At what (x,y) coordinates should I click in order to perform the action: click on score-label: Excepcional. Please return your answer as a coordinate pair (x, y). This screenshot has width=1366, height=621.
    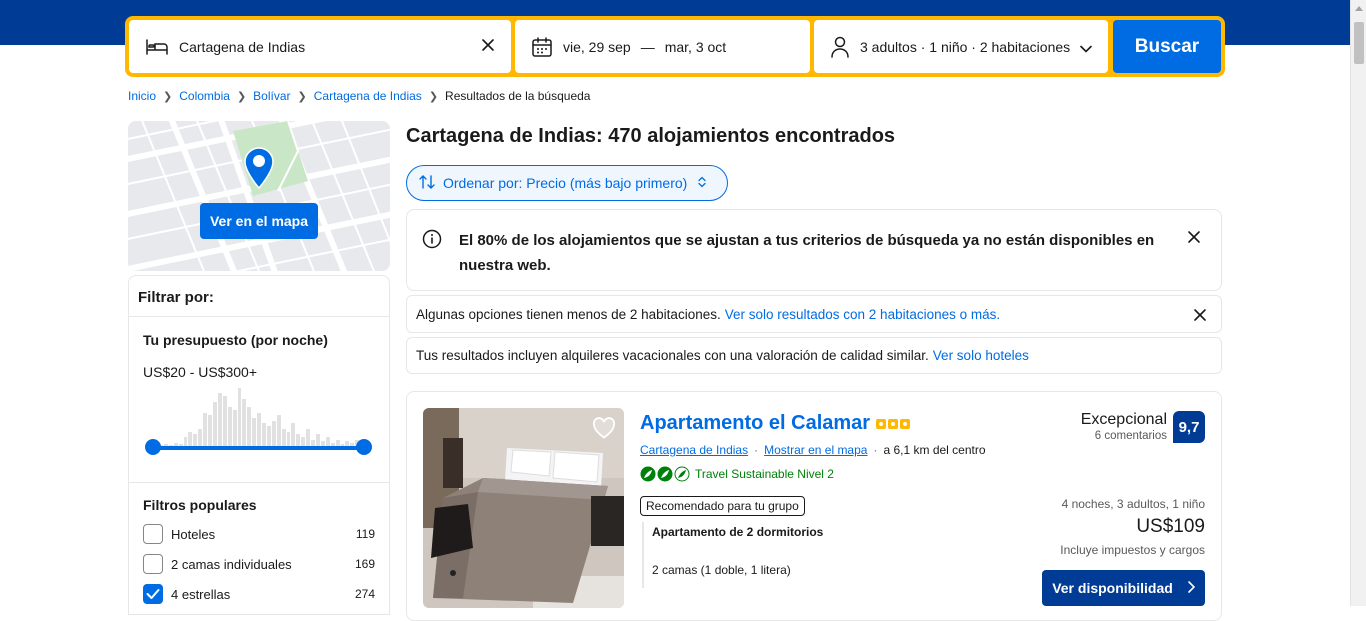
    Looking at the image, I should click on (1123, 419).